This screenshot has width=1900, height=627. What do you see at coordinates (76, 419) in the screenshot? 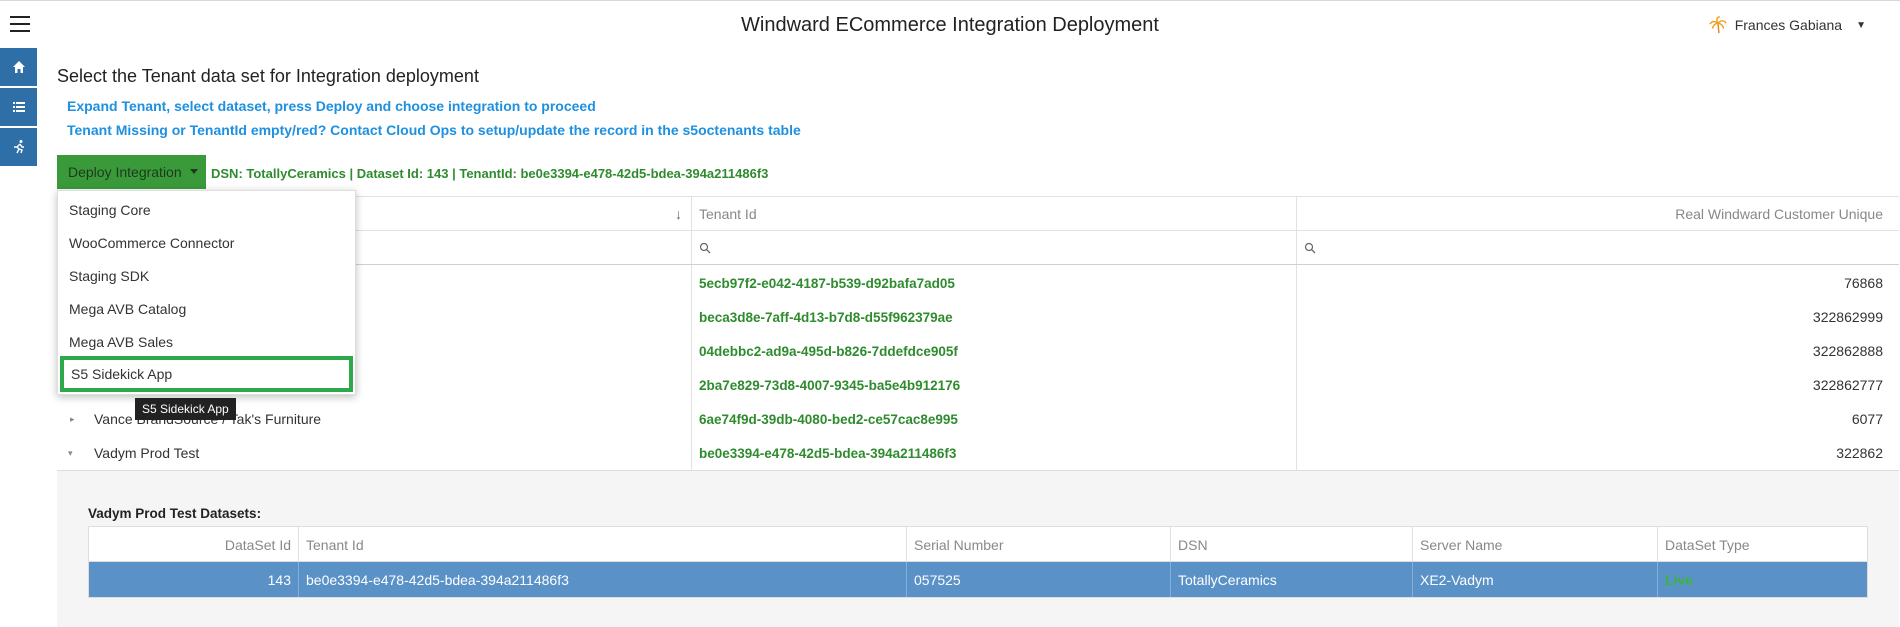
I see `expand-row-icon: ▸` at bounding box center [76, 419].